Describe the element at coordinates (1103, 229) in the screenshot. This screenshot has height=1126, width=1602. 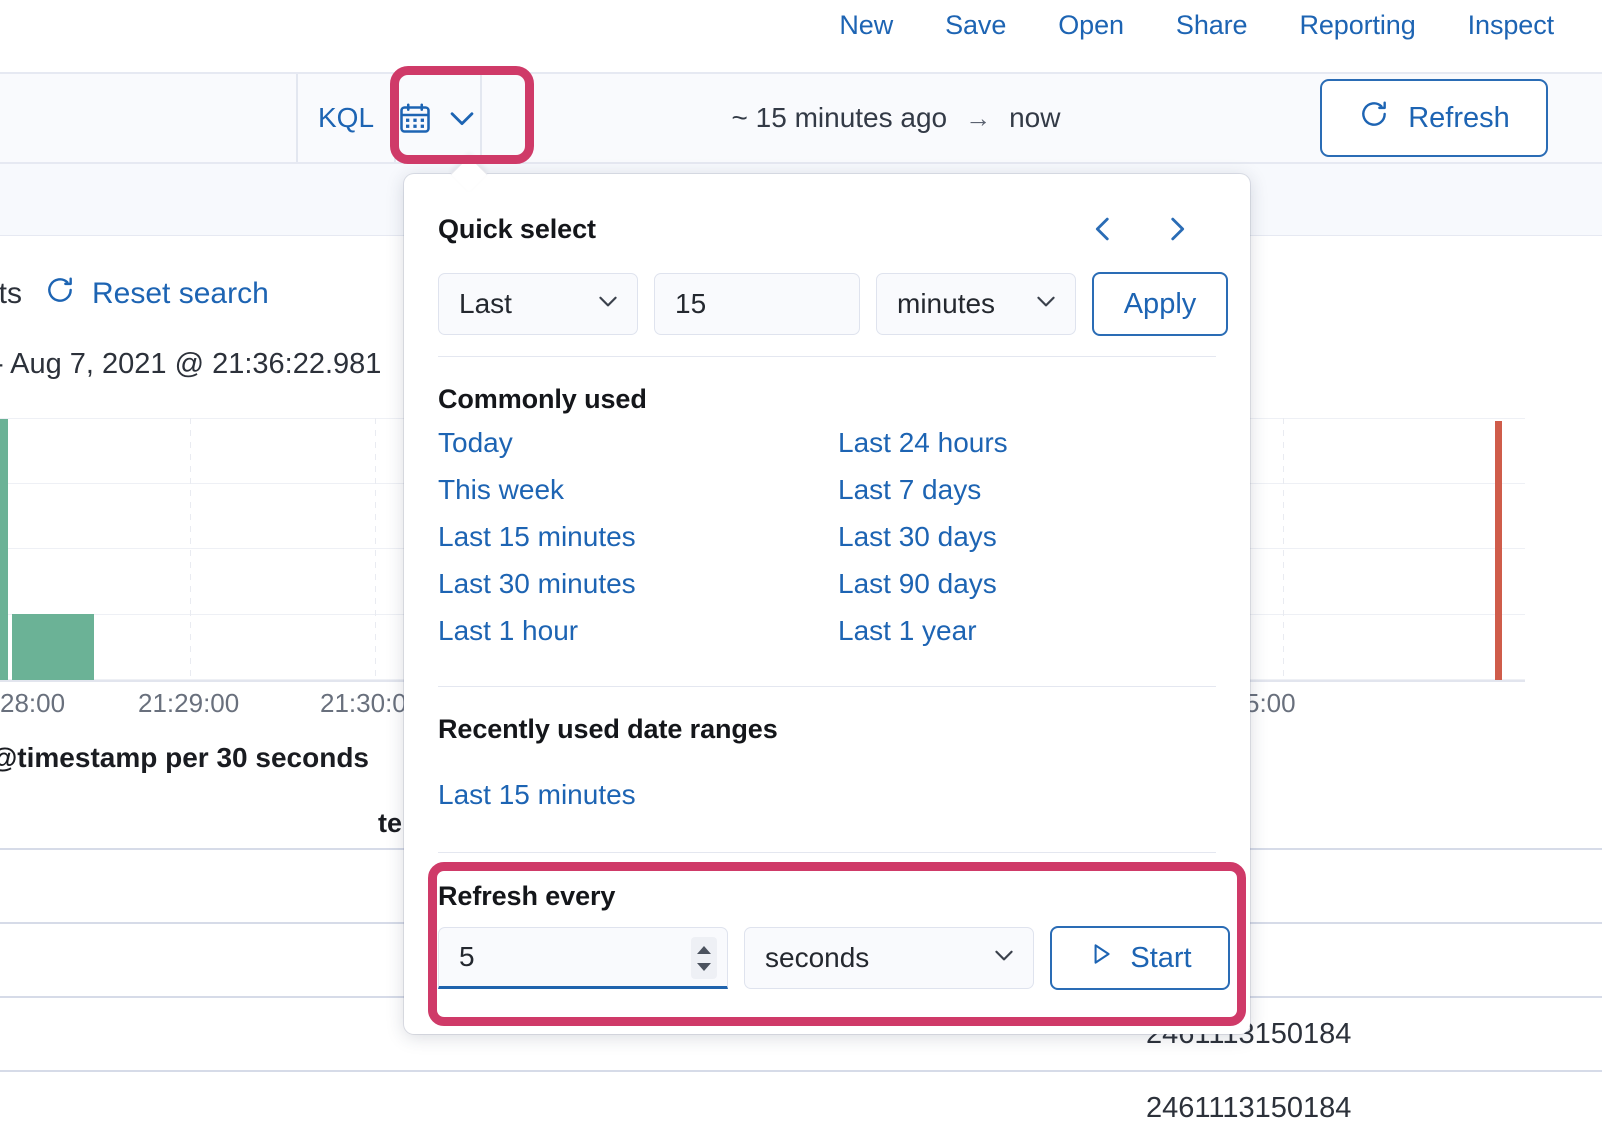
I see `chevron-left-icon` at that location.